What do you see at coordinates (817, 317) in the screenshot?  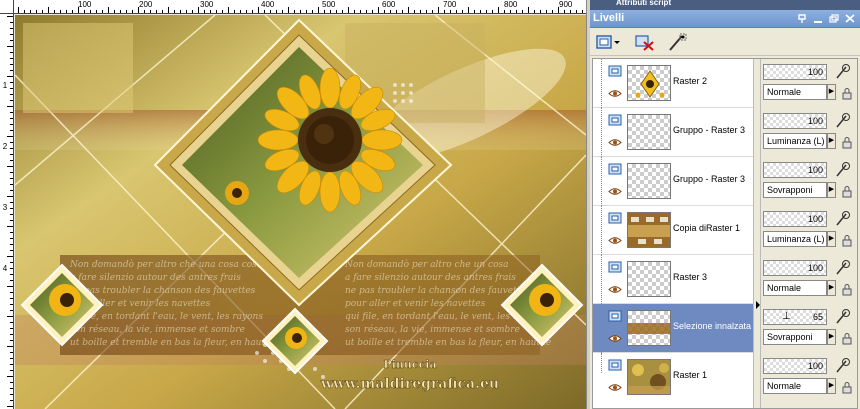 I see `opacity-value: 65` at bounding box center [817, 317].